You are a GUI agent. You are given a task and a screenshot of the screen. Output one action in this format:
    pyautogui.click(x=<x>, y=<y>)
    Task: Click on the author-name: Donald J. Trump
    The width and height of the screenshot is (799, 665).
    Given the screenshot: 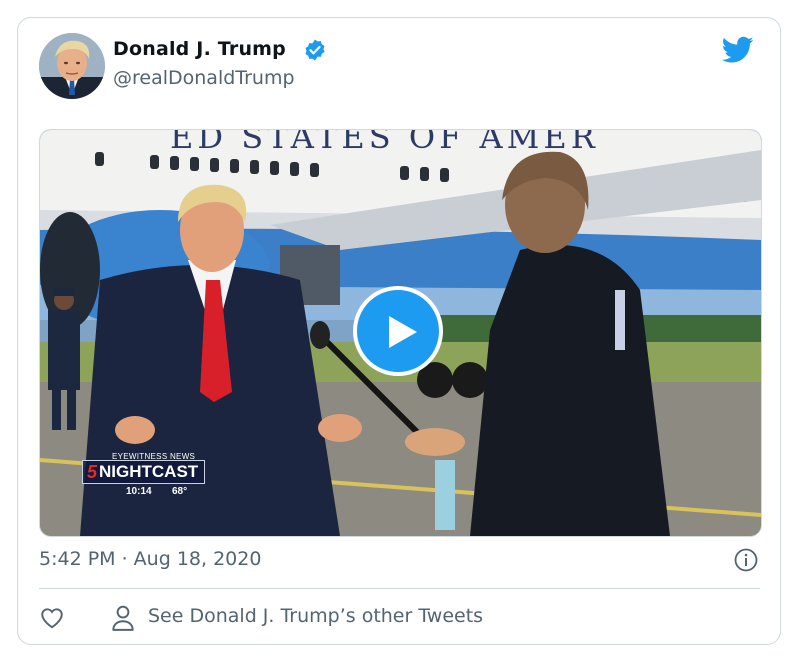 What is the action you would take?
    pyautogui.click(x=199, y=49)
    